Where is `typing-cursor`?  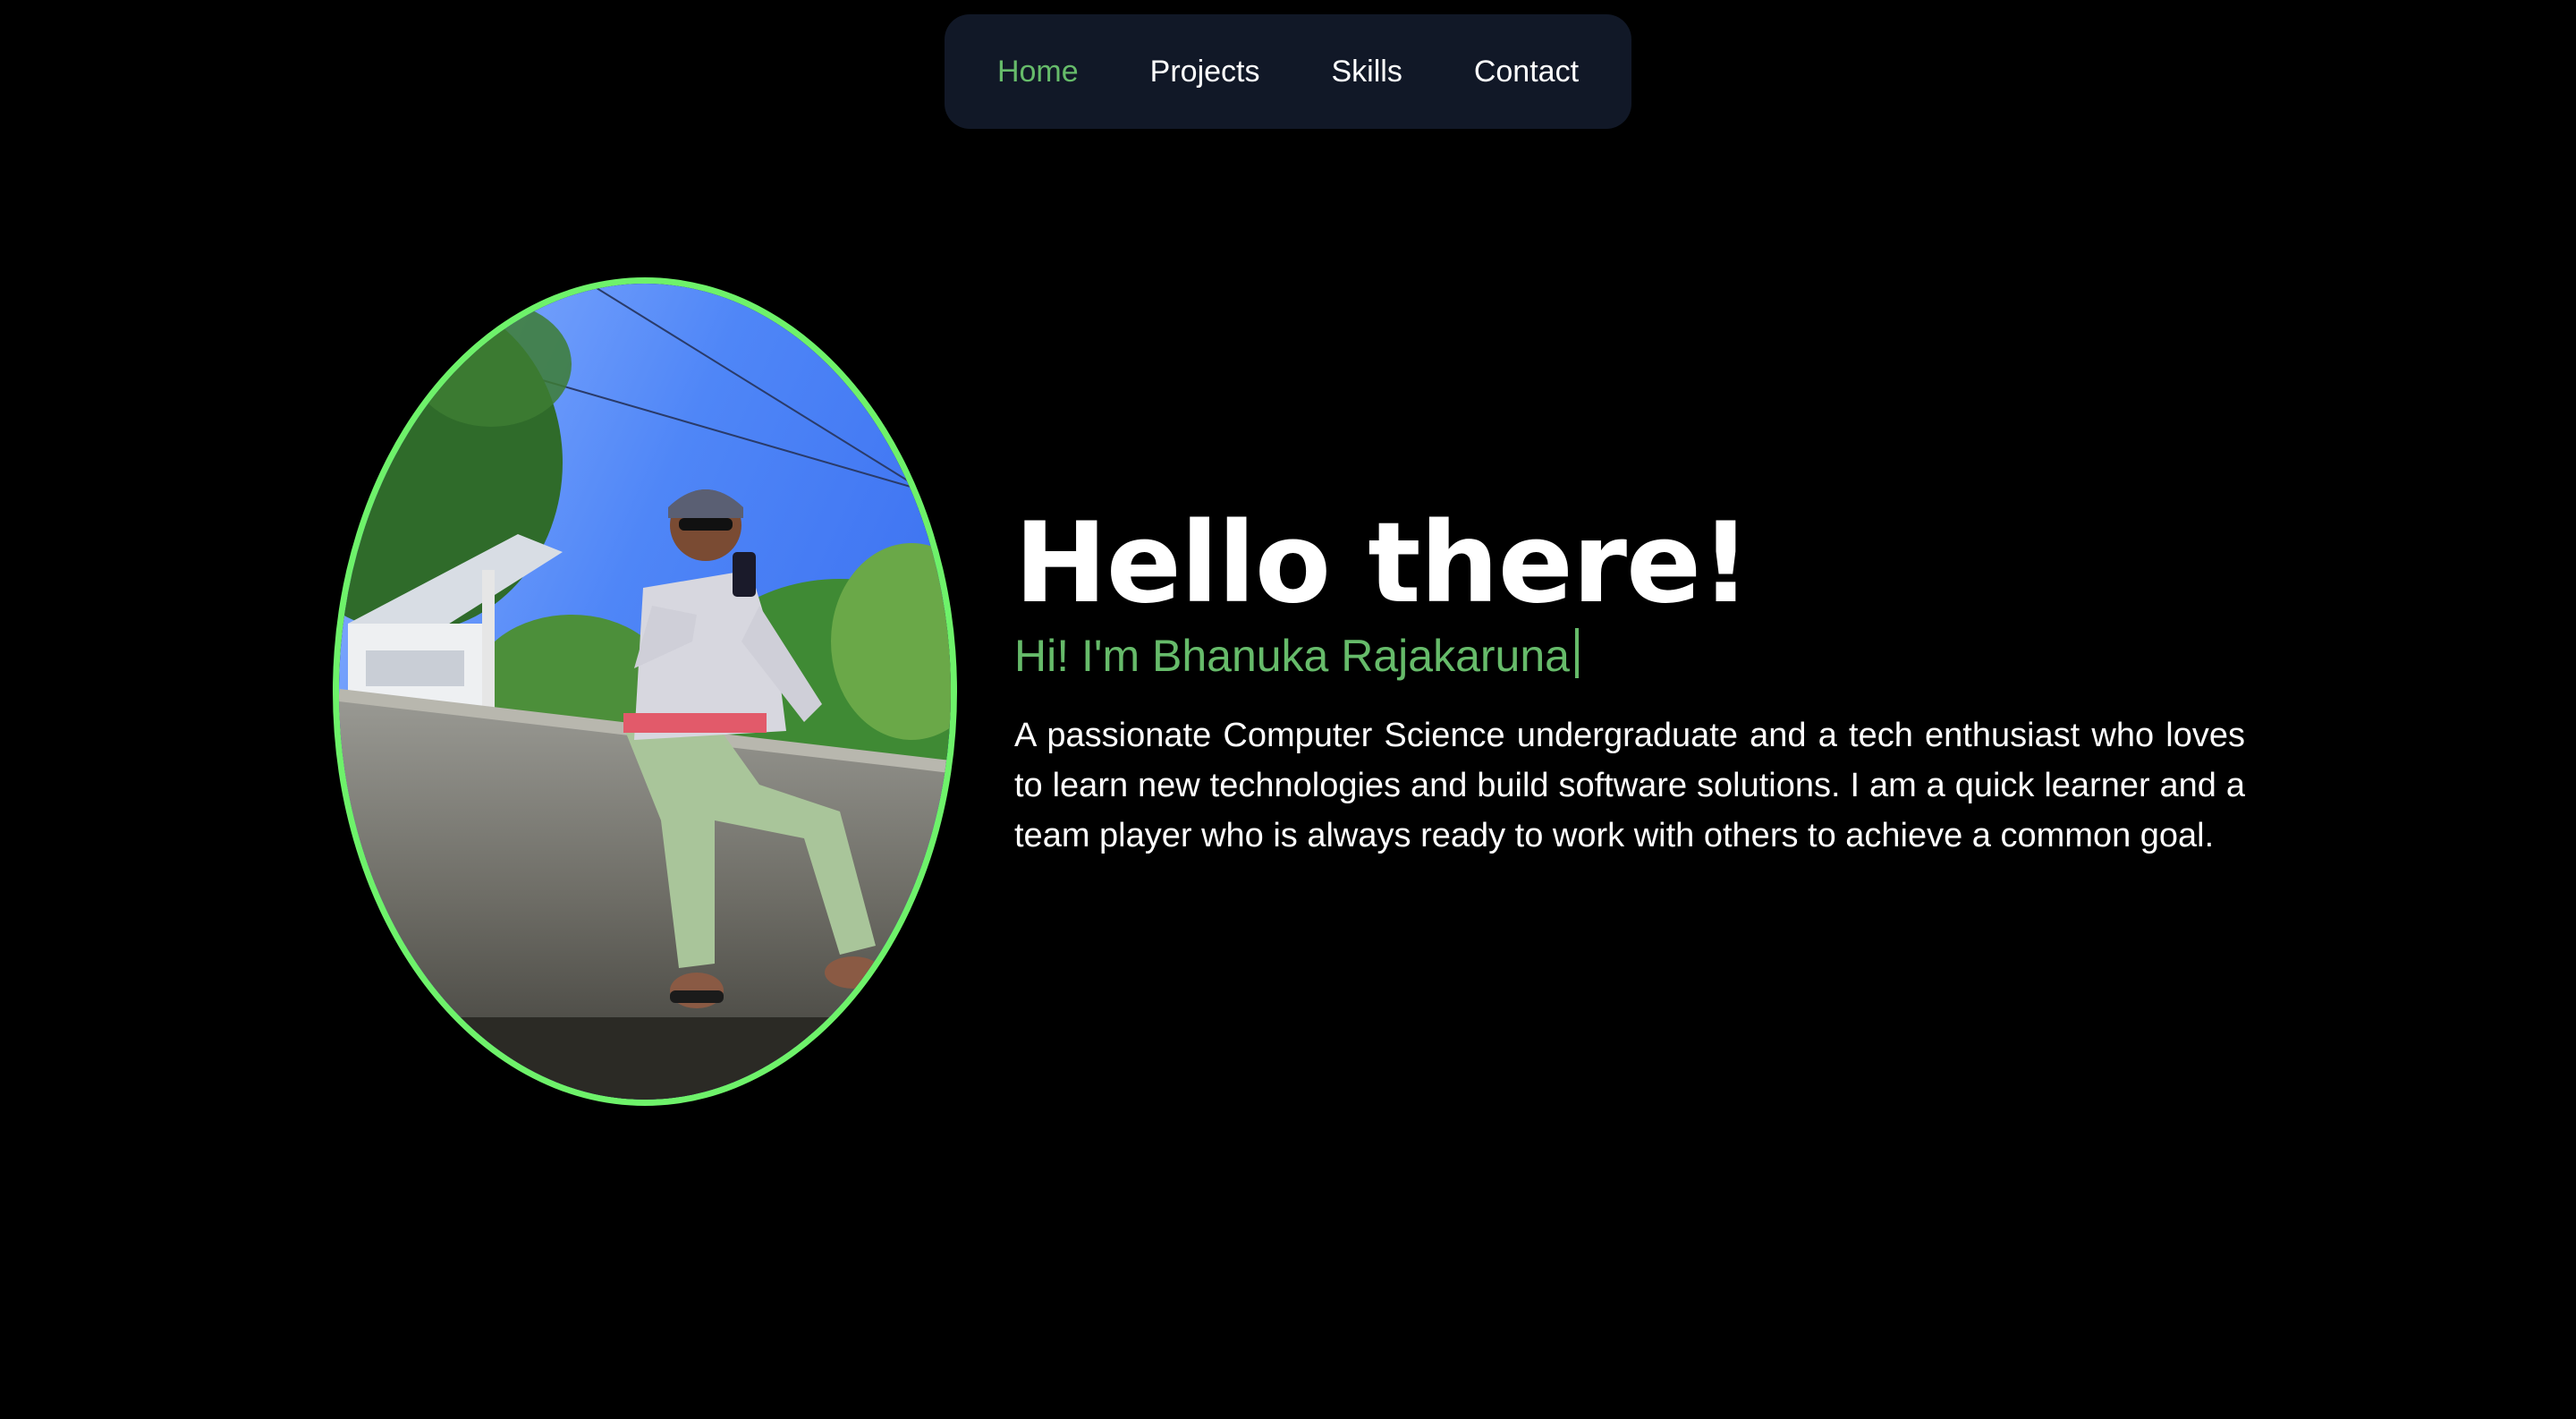 typing-cursor is located at coordinates (1576, 653).